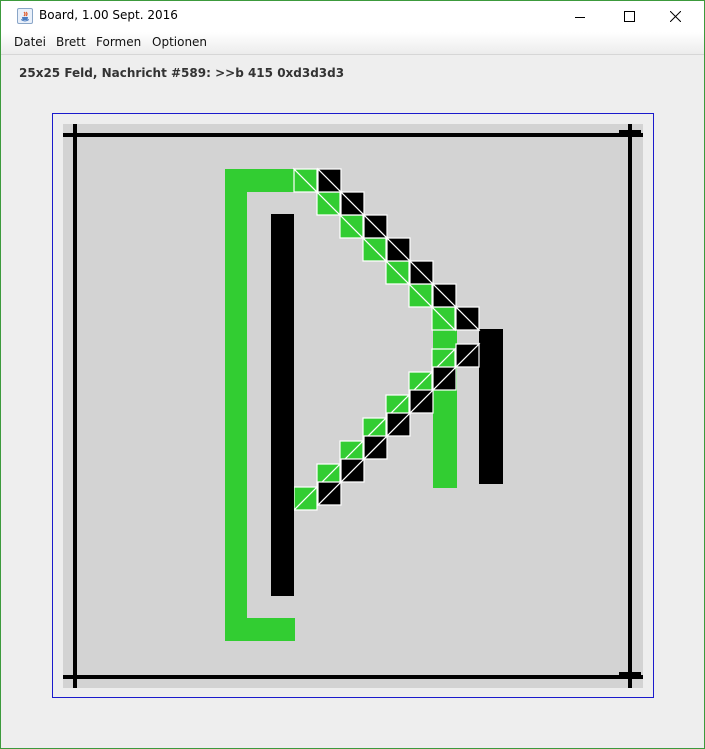 This screenshot has height=749, width=705. Describe the element at coordinates (71, 42) in the screenshot. I see `menu-brett: Brett` at that location.